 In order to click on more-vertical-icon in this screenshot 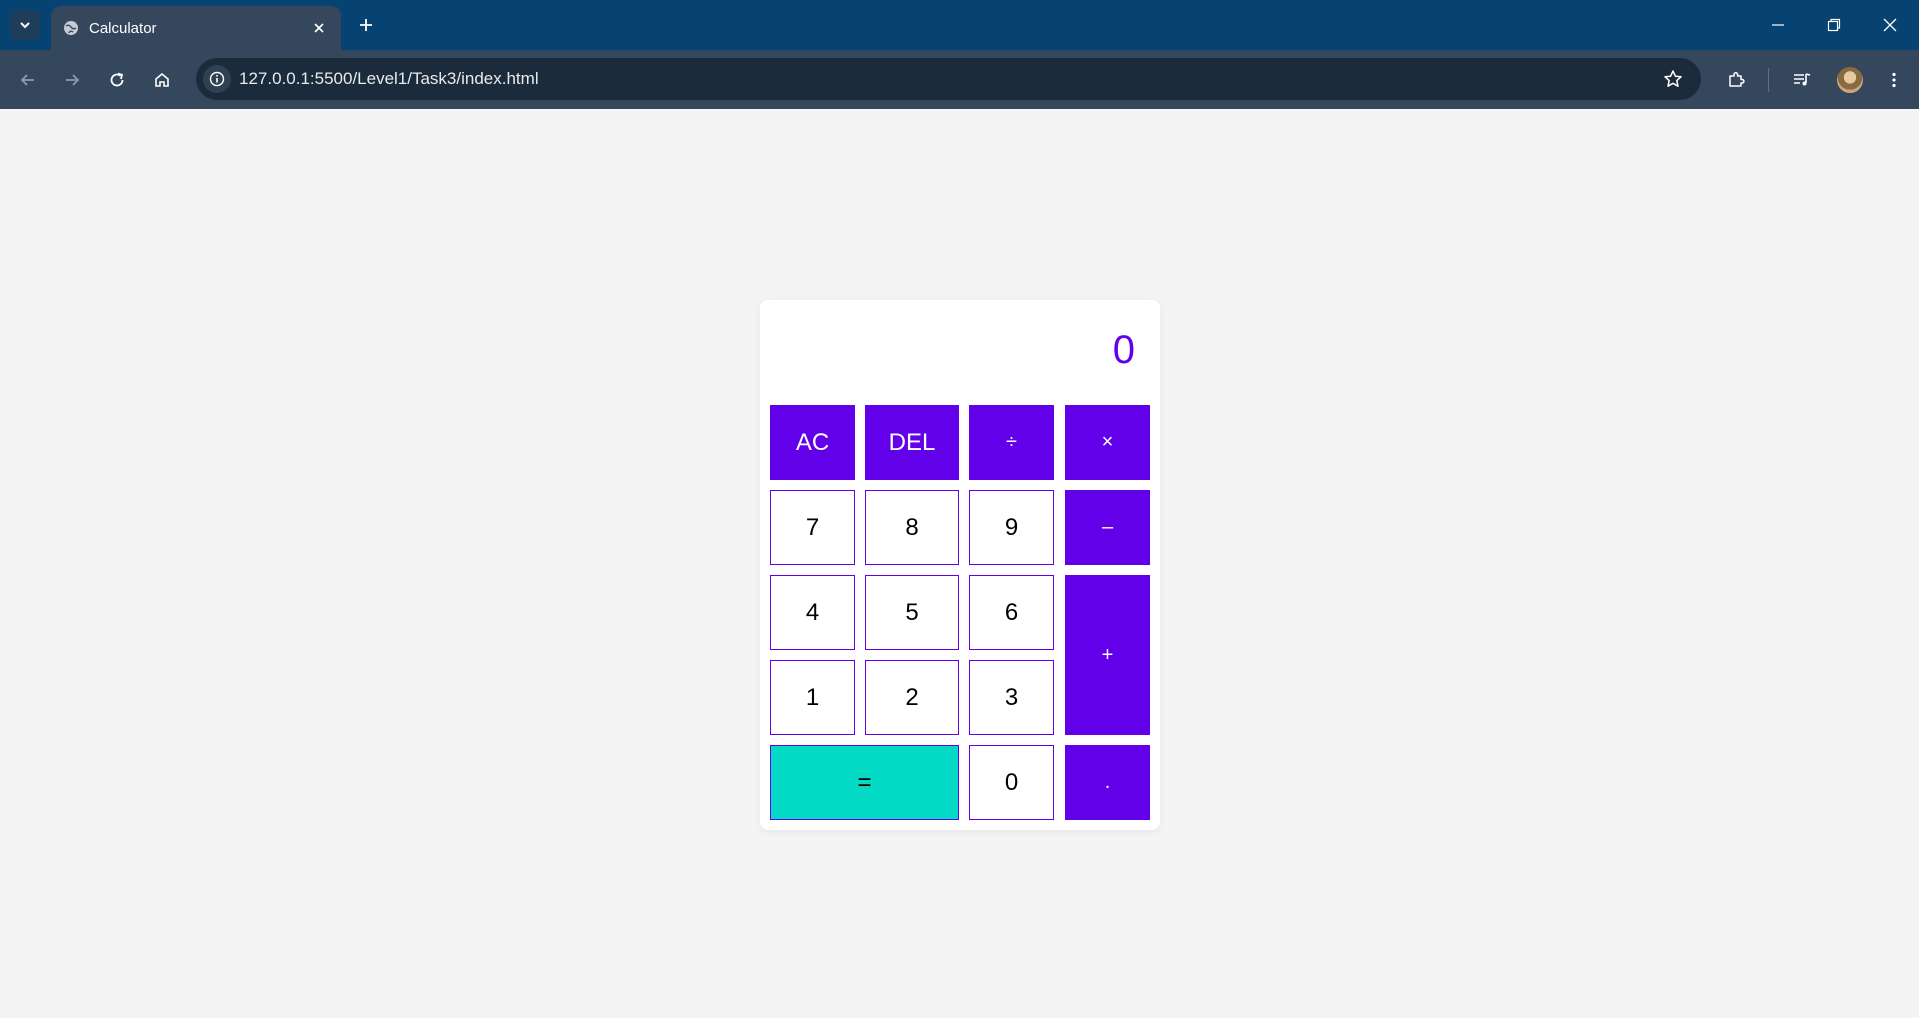, I will do `click(1894, 80)`.